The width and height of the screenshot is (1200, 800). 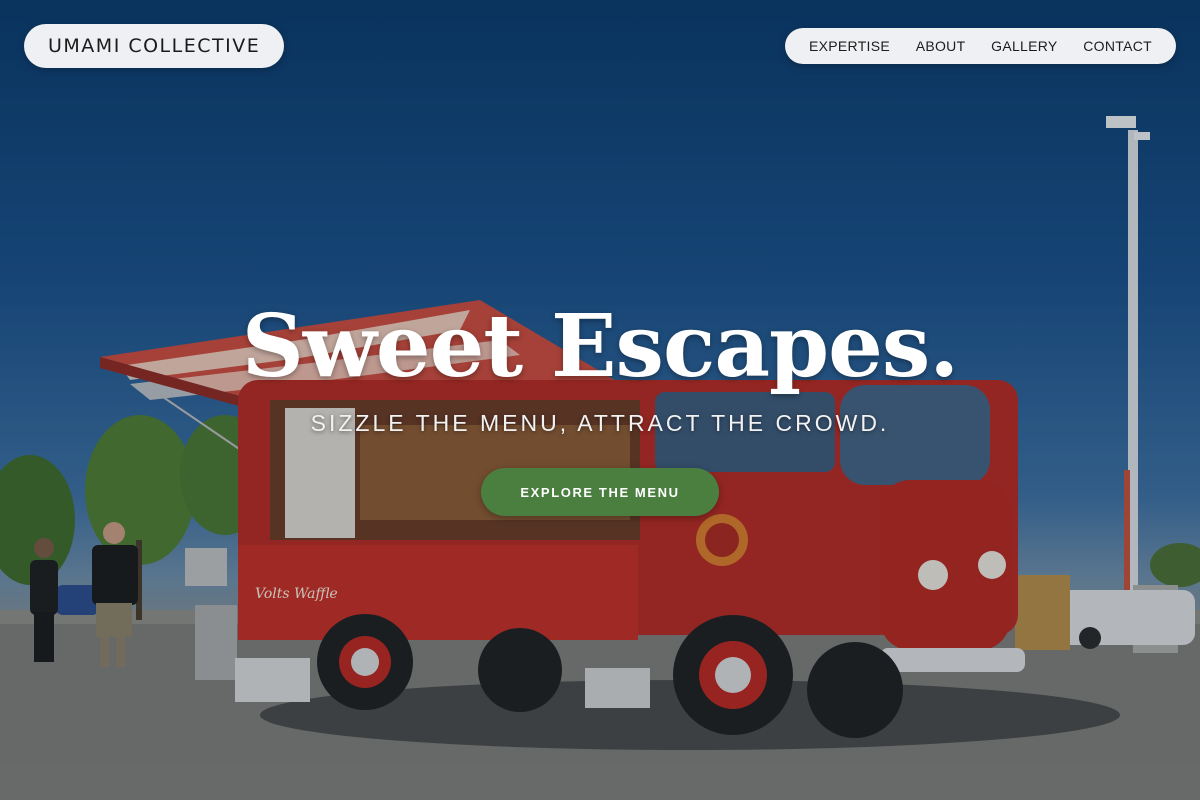 I want to click on nav-item-contact: CONTACT, so click(x=1117, y=46).